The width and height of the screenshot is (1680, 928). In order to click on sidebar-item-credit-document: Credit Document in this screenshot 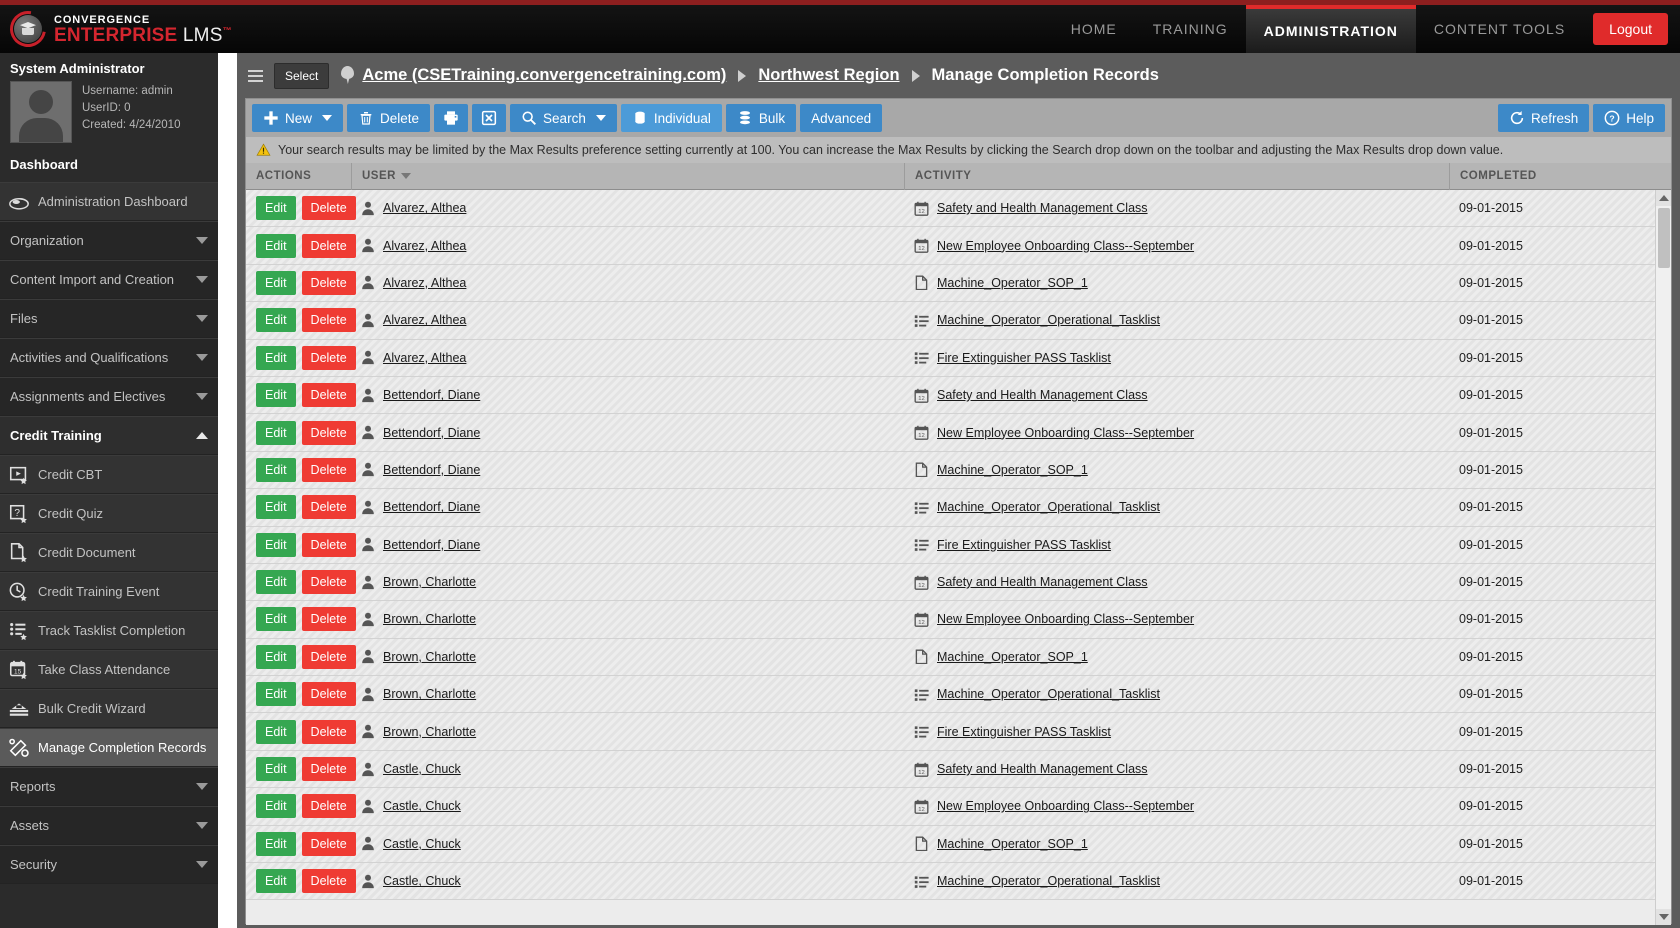, I will do `click(109, 552)`.